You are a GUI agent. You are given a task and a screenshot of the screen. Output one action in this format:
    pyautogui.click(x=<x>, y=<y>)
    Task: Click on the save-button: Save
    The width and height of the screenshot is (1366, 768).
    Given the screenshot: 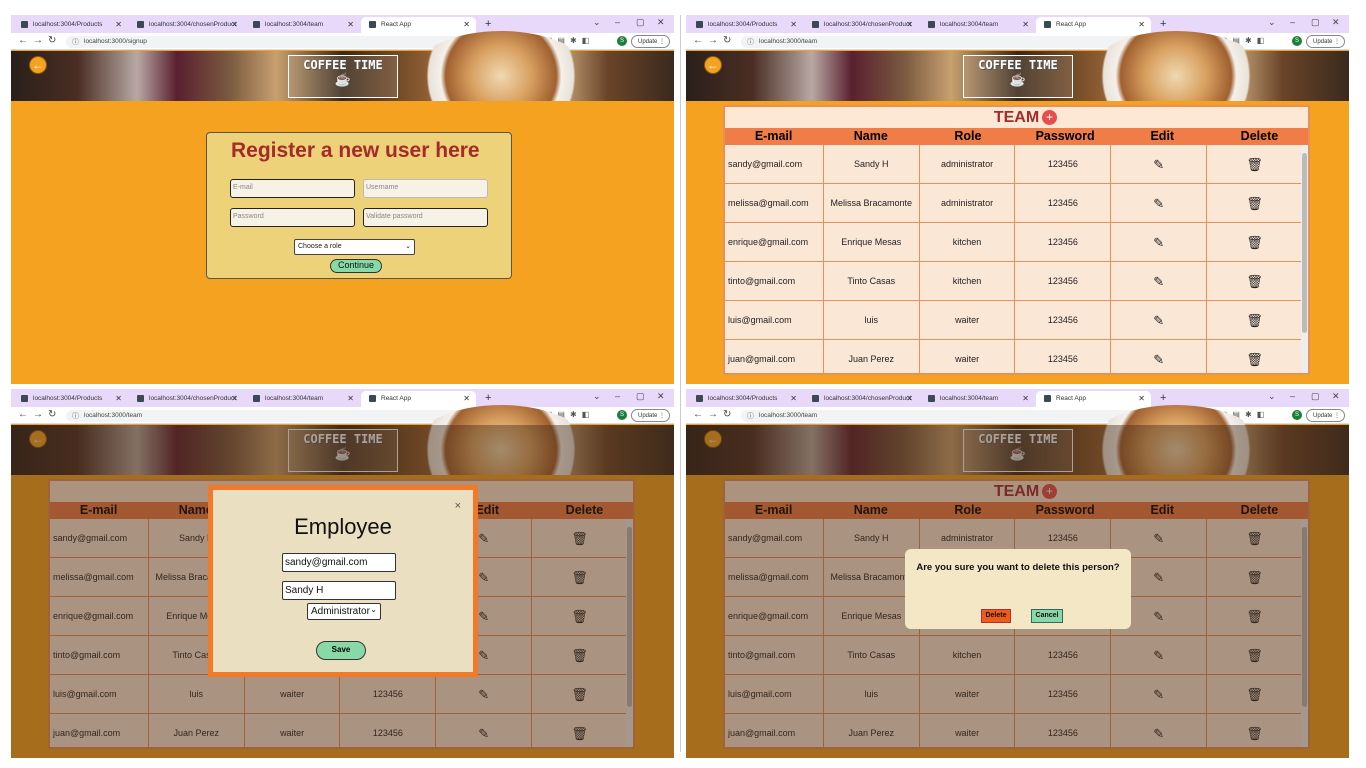 What is the action you would take?
    pyautogui.click(x=341, y=650)
    